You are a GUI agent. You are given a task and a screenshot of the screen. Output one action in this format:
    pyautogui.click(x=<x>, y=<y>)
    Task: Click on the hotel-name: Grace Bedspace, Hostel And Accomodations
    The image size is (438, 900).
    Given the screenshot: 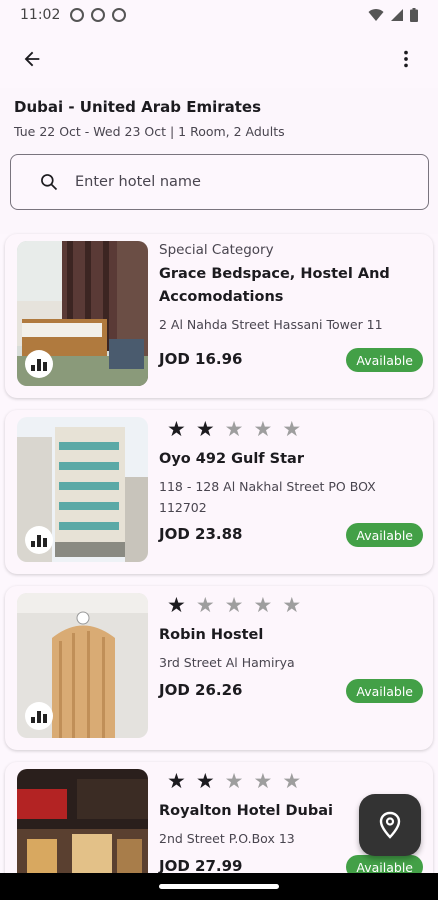 What is the action you would take?
    pyautogui.click(x=274, y=285)
    